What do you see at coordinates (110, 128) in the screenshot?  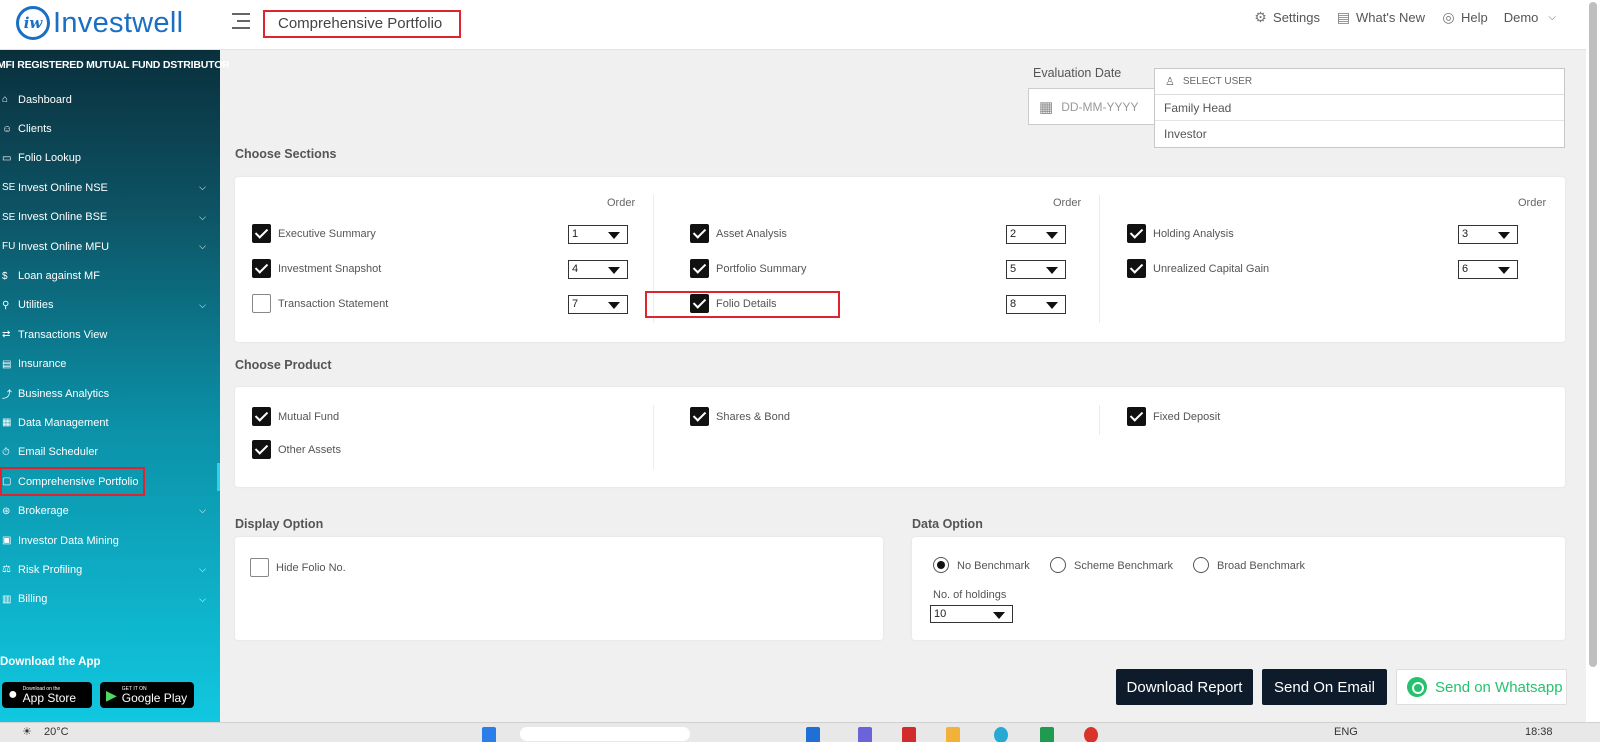 I see `sidebar-item-clients: ☺ Clients` at bounding box center [110, 128].